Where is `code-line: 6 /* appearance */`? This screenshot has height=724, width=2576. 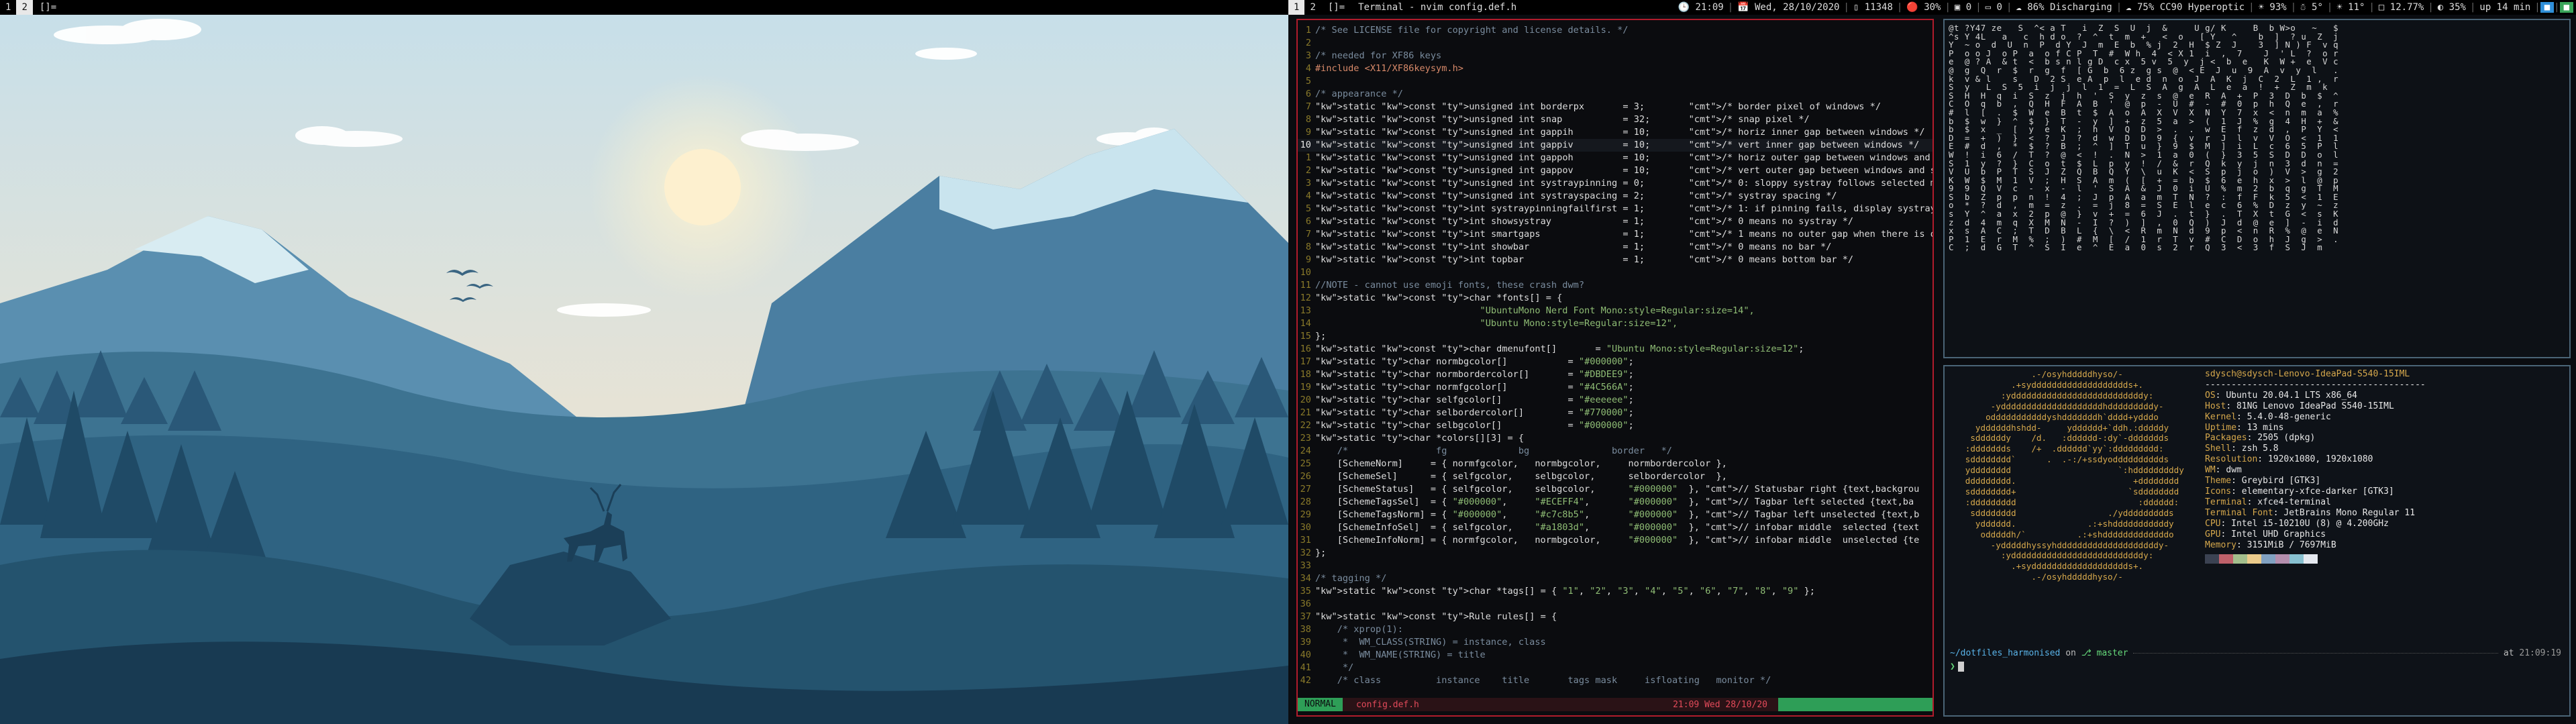 code-line: 6 /* appearance */ is located at coordinates (1615, 94).